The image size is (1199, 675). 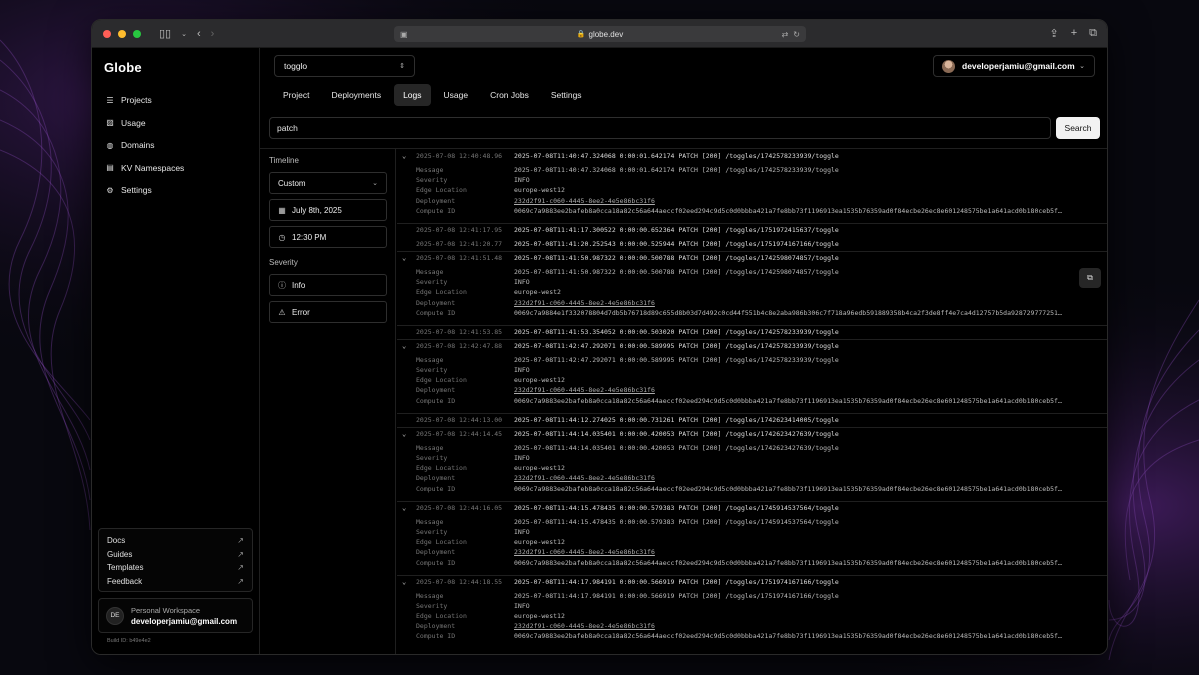 What do you see at coordinates (110, 168) in the screenshot?
I see `table-icon: ▤` at bounding box center [110, 168].